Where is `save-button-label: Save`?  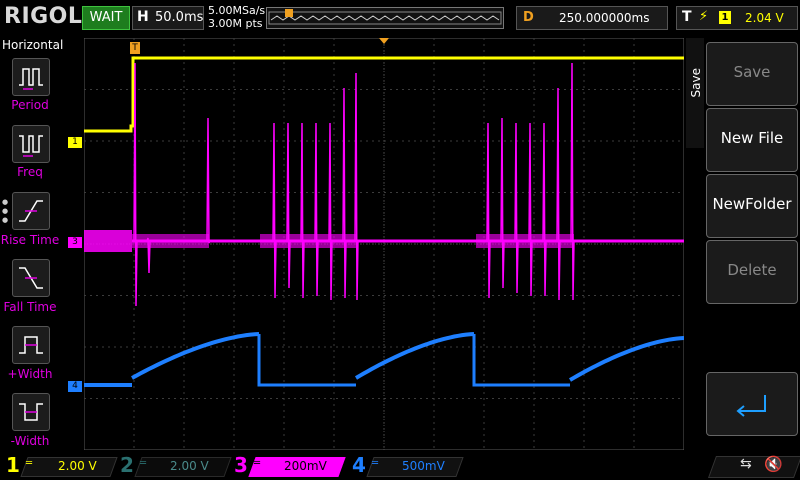 save-button-label: Save is located at coordinates (752, 72).